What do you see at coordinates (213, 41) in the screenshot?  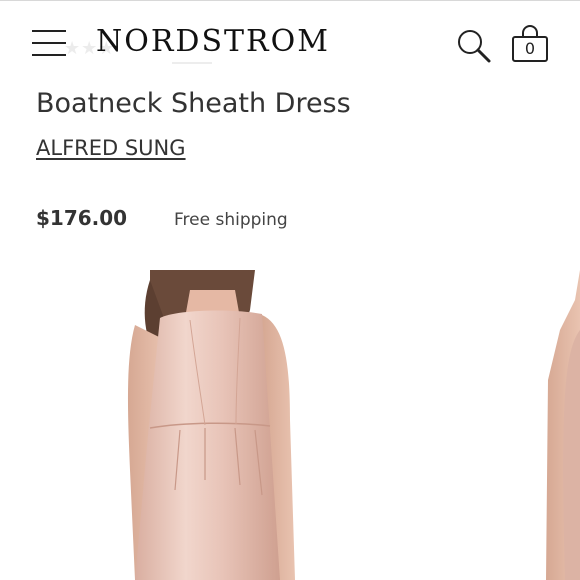 I see `nordstrom-logo: NORDSTROM` at bounding box center [213, 41].